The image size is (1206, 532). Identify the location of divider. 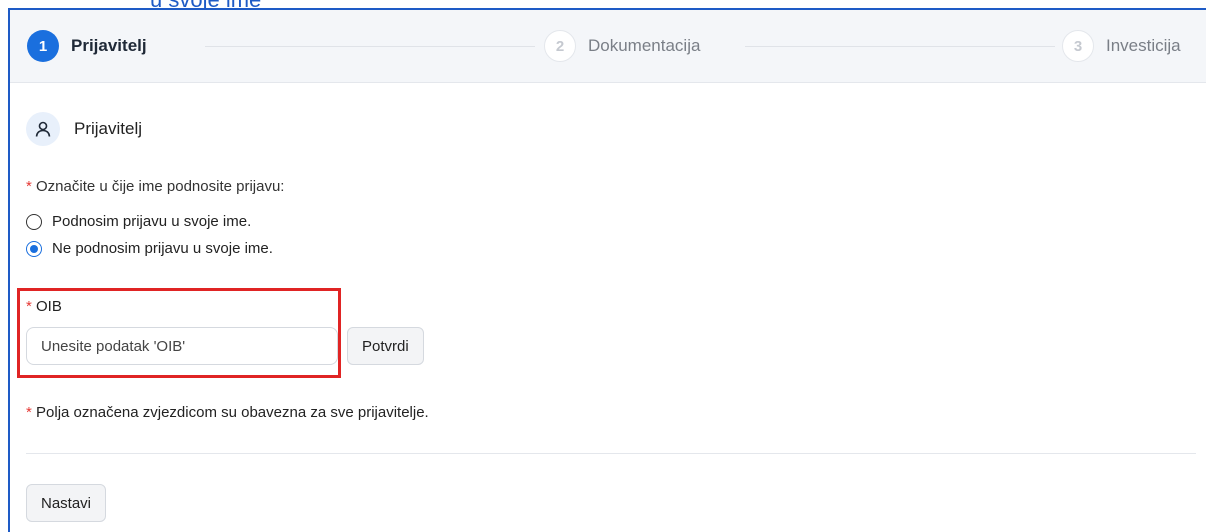
(611, 453).